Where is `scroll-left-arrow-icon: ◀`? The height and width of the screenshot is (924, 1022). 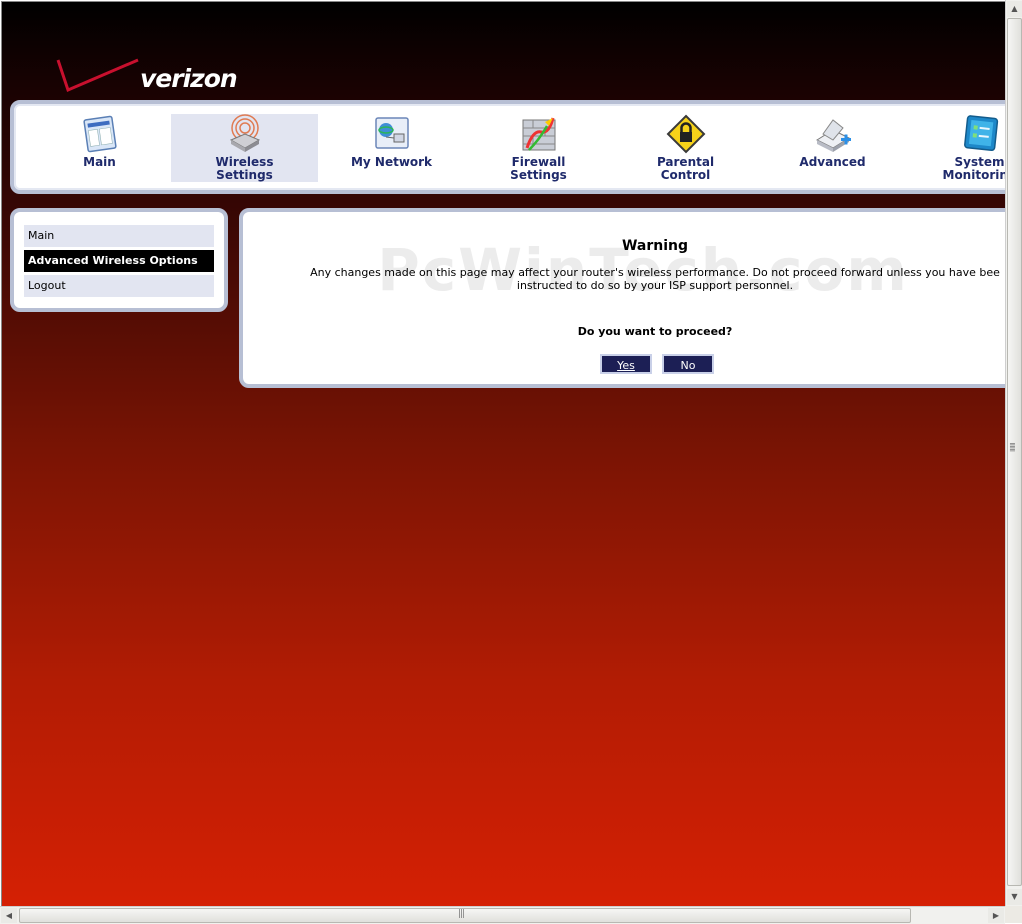
scroll-left-arrow-icon: ◀ is located at coordinates (9, 915).